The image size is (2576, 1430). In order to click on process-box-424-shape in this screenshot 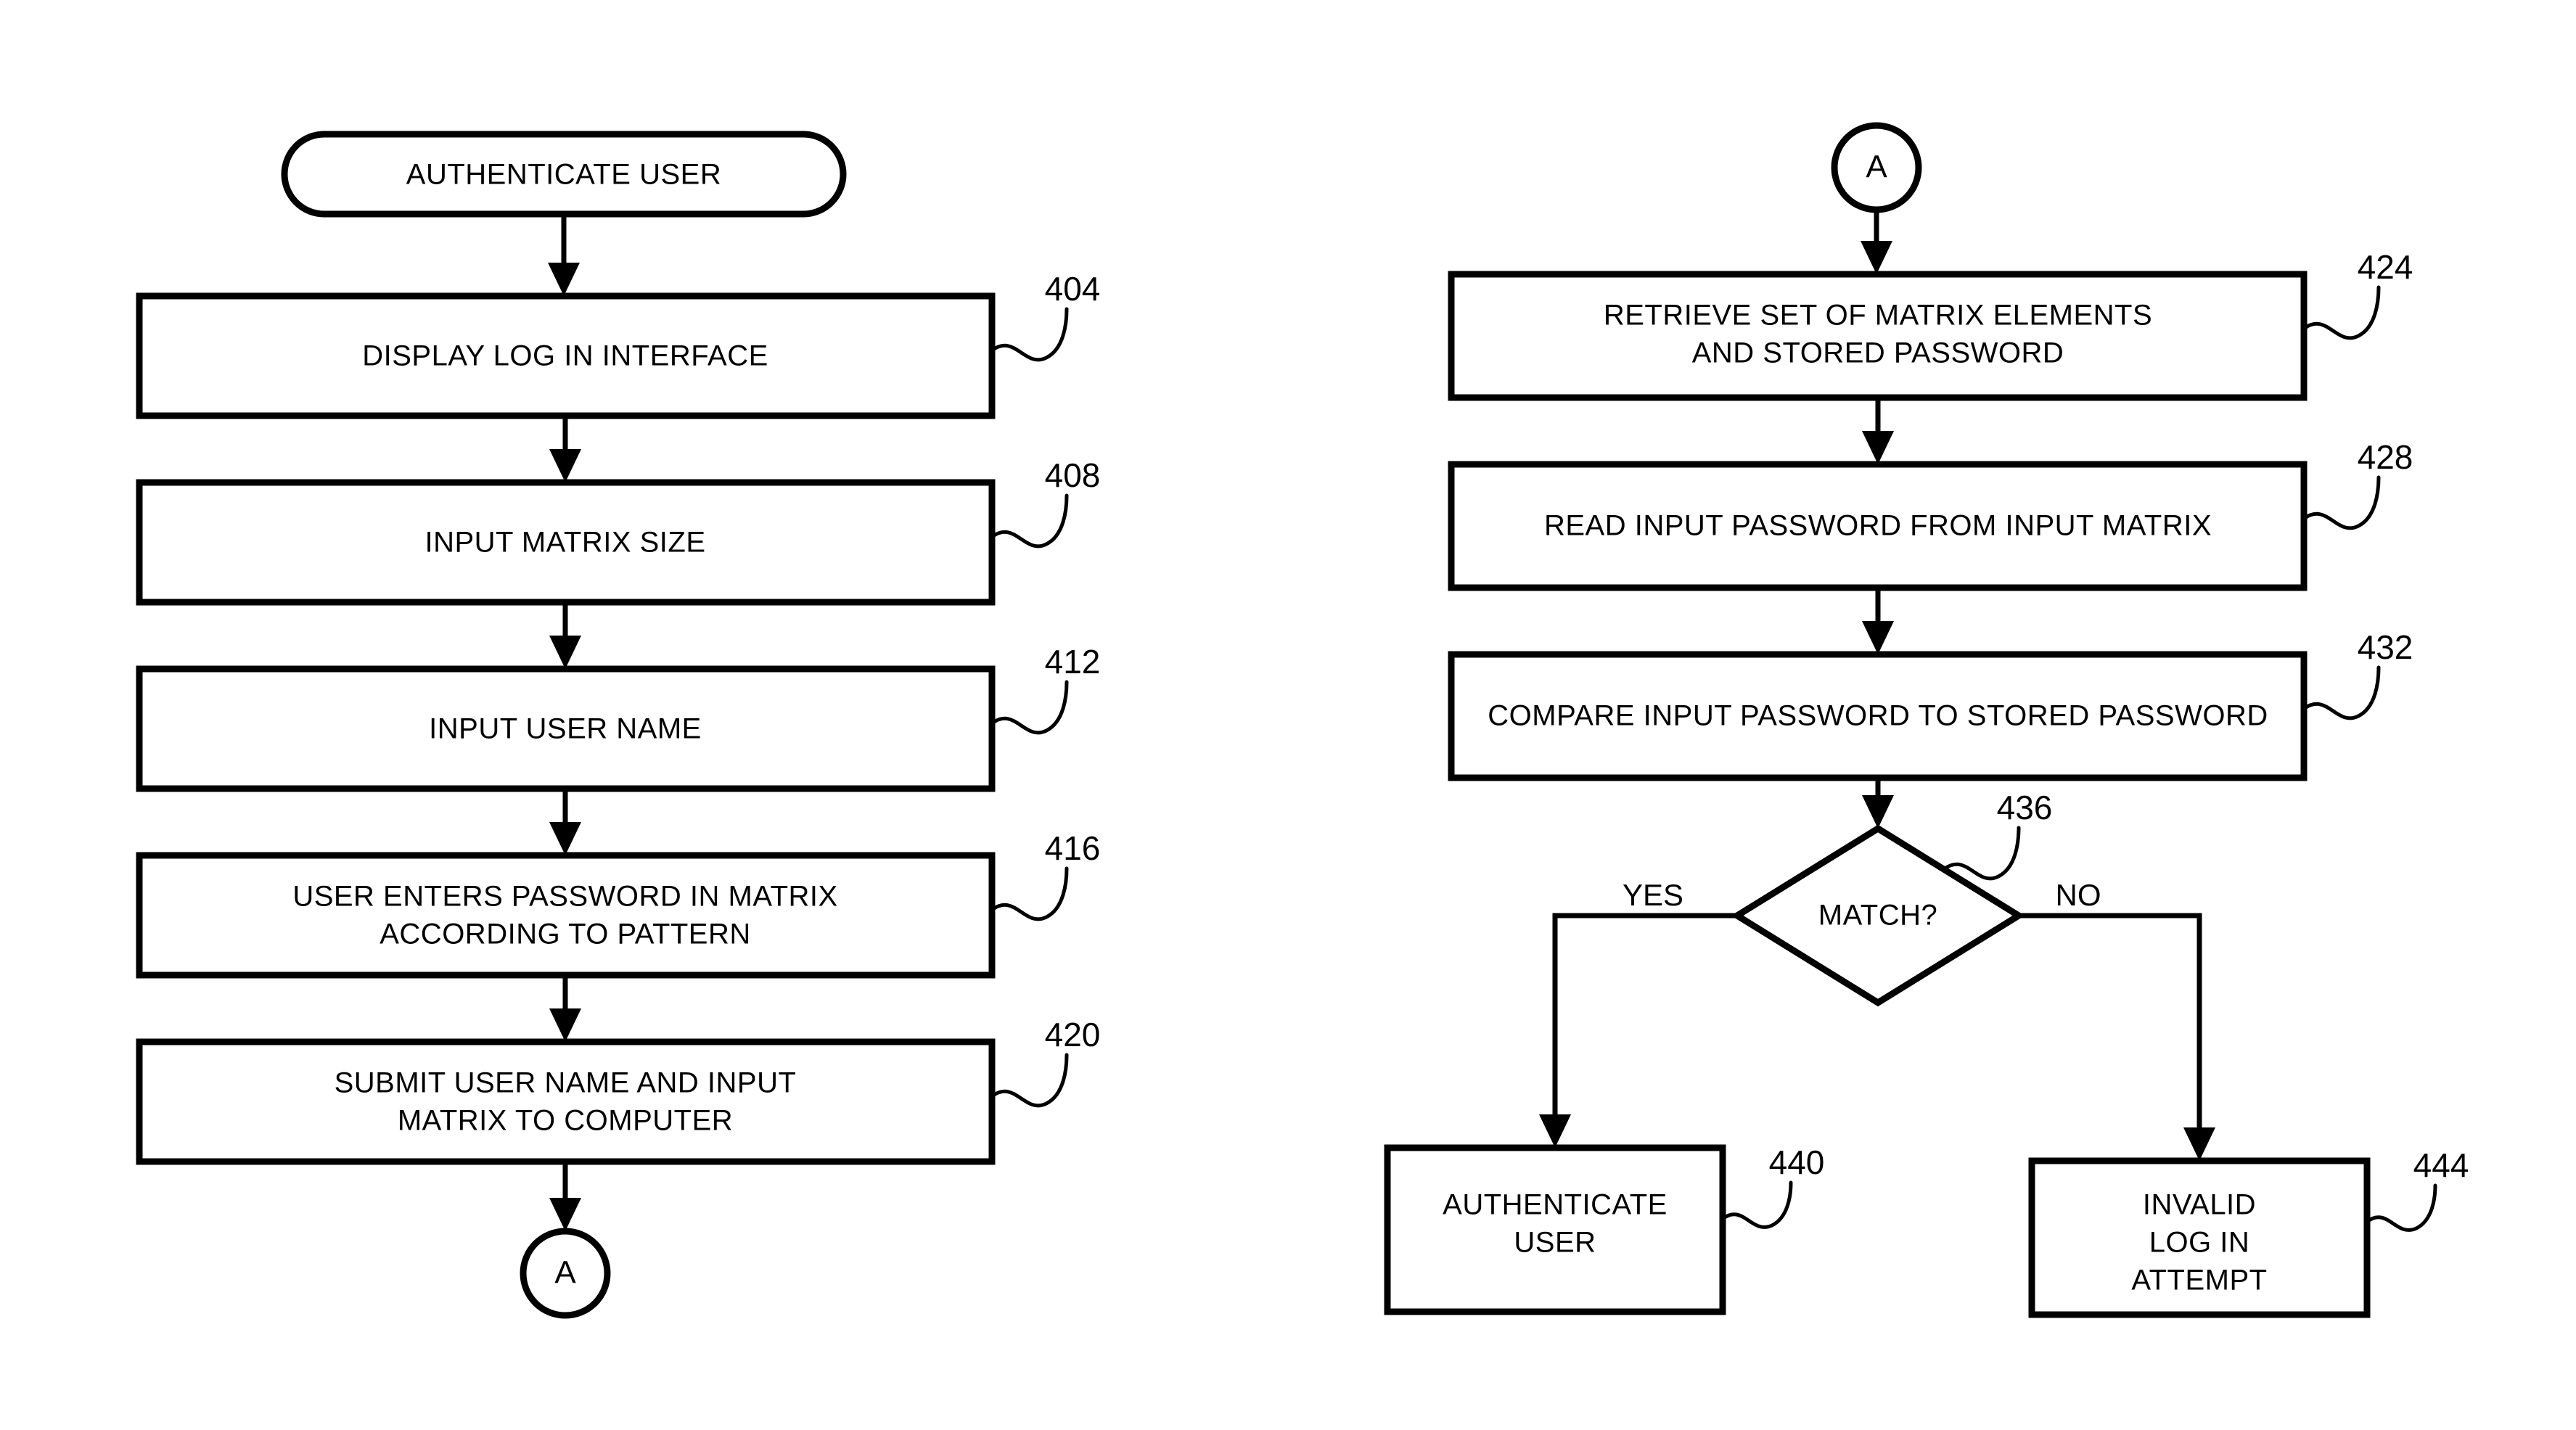, I will do `click(1878, 336)`.